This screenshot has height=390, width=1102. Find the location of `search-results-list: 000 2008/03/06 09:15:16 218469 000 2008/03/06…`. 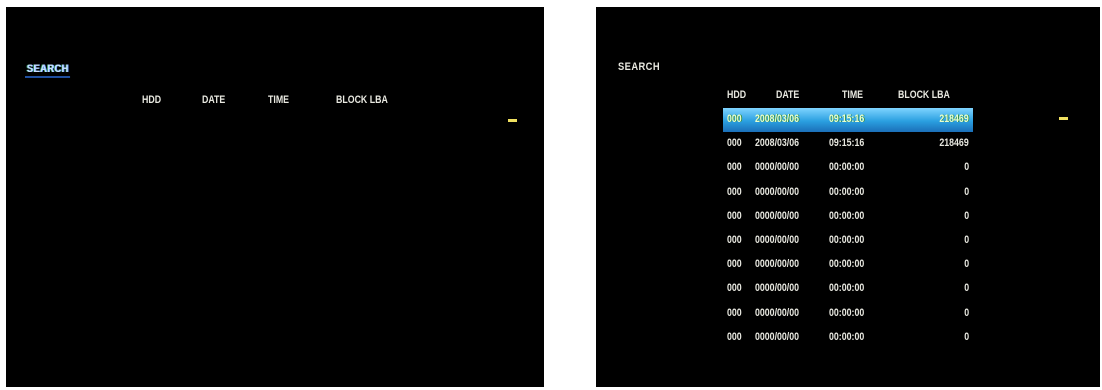

search-results-list: 000 2008/03/06 09:15:16 218469 000 2008/03/06… is located at coordinates (848, 229).